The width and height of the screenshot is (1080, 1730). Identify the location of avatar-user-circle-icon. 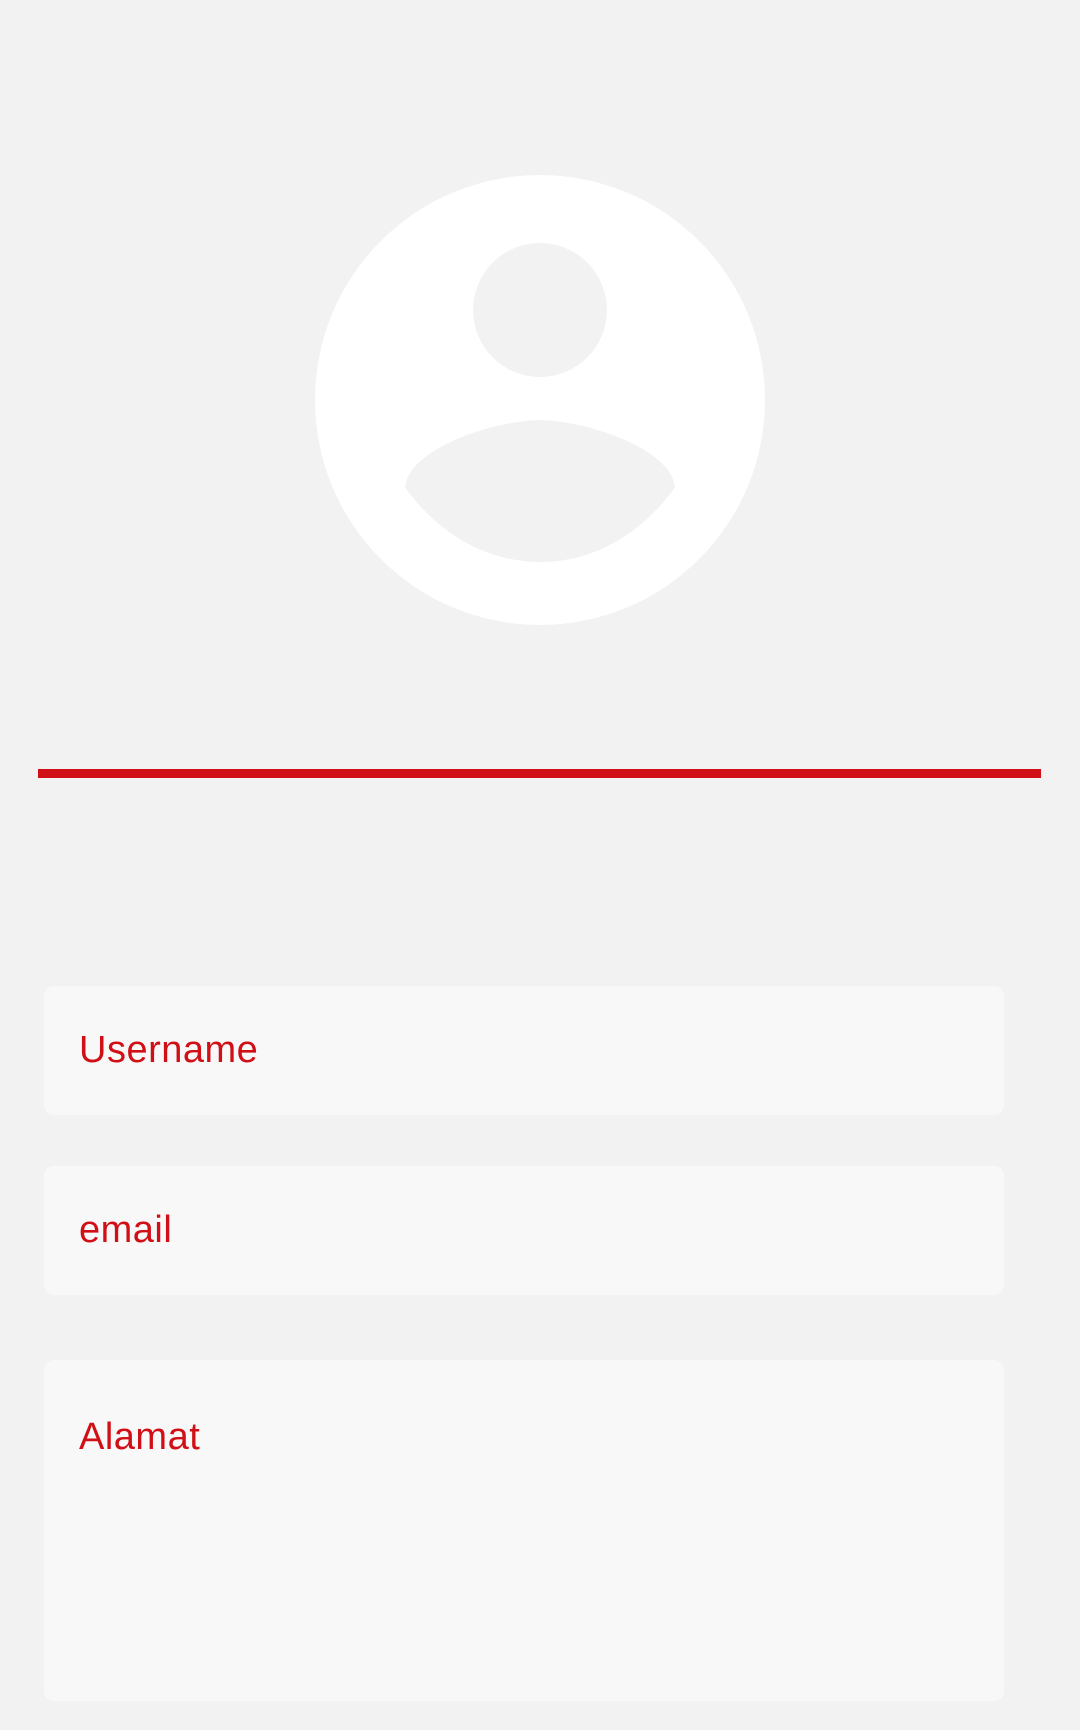
(540, 400).